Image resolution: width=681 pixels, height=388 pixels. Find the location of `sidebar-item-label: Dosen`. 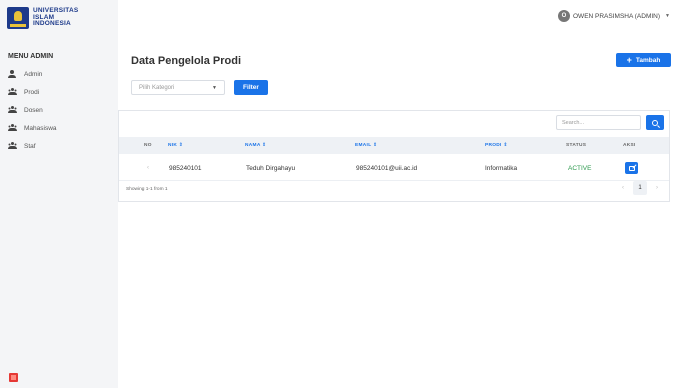

sidebar-item-label: Dosen is located at coordinates (33, 110).